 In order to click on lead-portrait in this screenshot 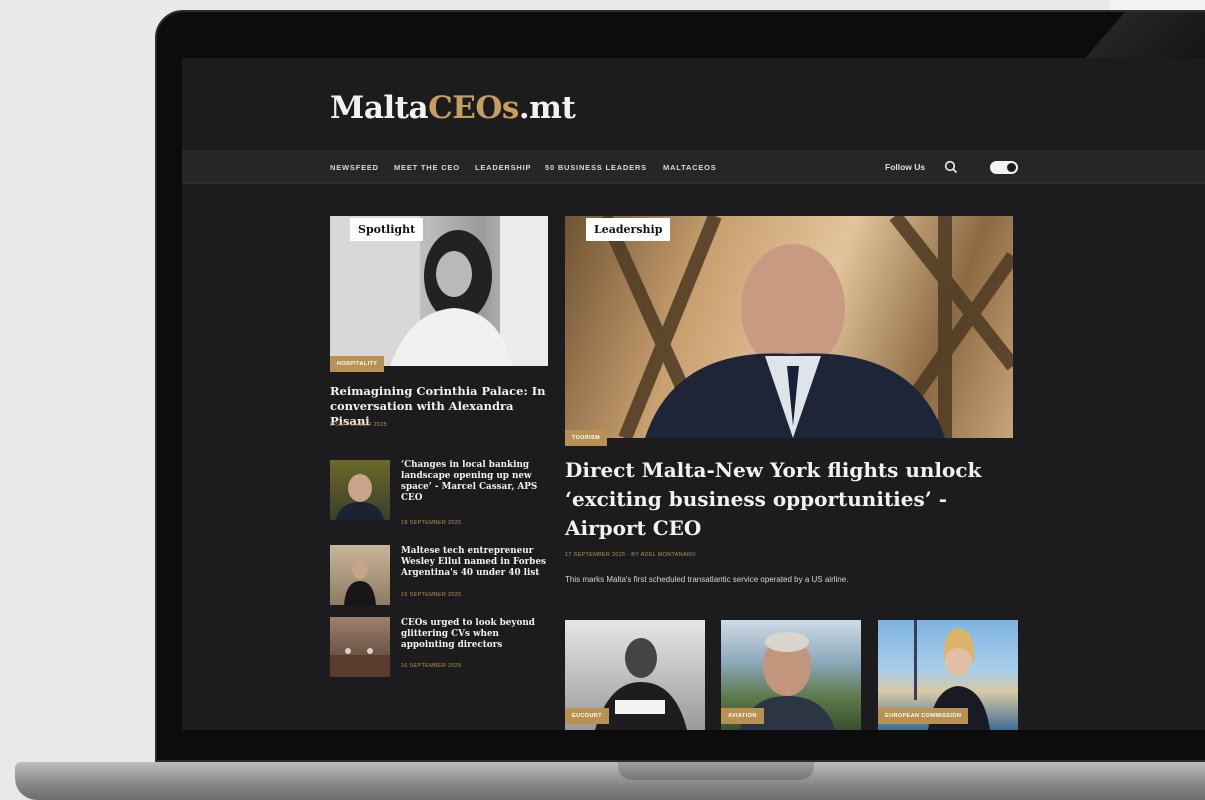, I will do `click(805, 327)`.